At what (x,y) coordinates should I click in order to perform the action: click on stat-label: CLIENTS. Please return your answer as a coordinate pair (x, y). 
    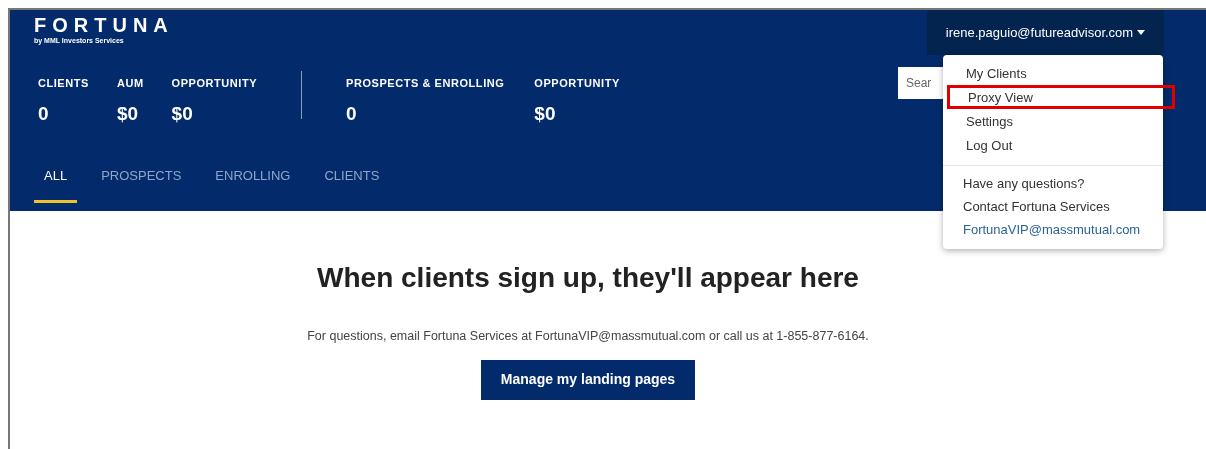
    Looking at the image, I should click on (63, 83).